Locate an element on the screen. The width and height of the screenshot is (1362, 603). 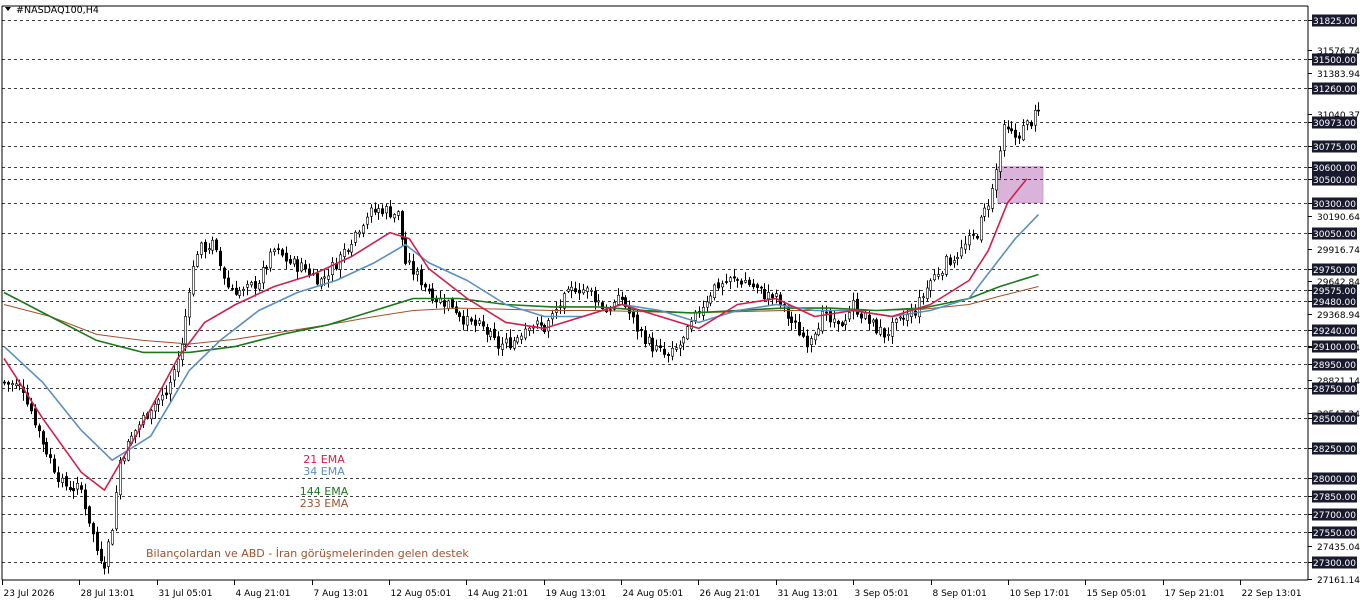
level-label: 31500.00 is located at coordinates (1334, 61).